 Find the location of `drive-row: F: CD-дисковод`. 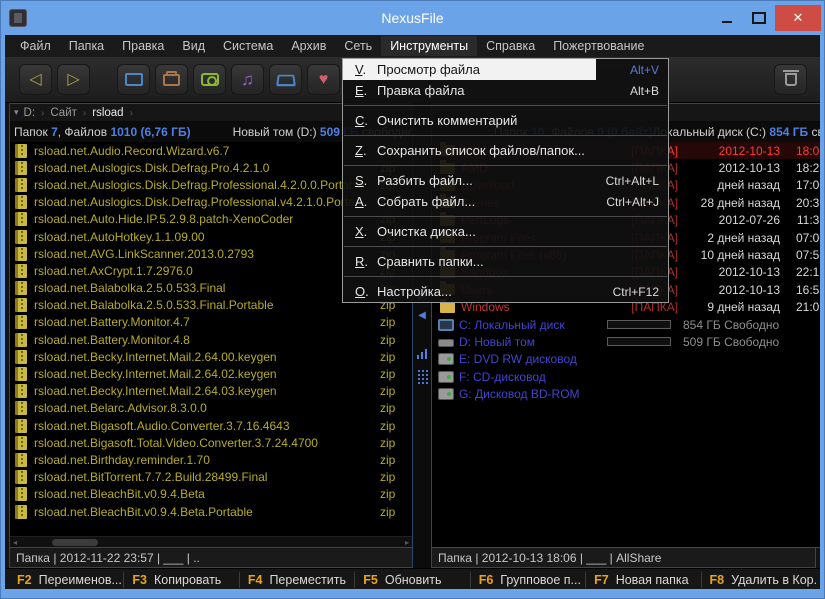

drive-row: F: CD-дисковод is located at coordinates (626, 376).